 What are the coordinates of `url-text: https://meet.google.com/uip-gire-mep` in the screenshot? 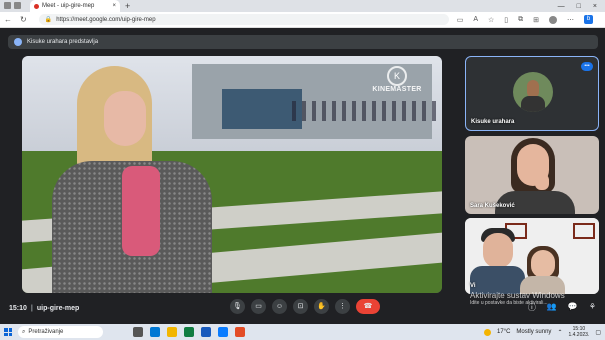 It's located at (106, 19).